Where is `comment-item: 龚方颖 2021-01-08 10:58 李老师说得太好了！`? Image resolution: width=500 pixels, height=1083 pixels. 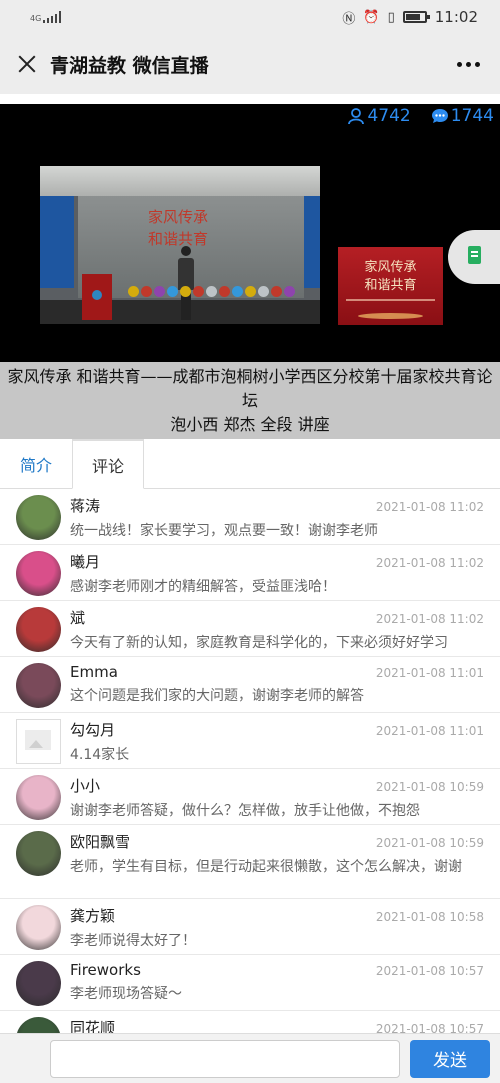 comment-item: 龚方颖 2021-01-08 10:58 李老师说得太好了！ is located at coordinates (250, 927).